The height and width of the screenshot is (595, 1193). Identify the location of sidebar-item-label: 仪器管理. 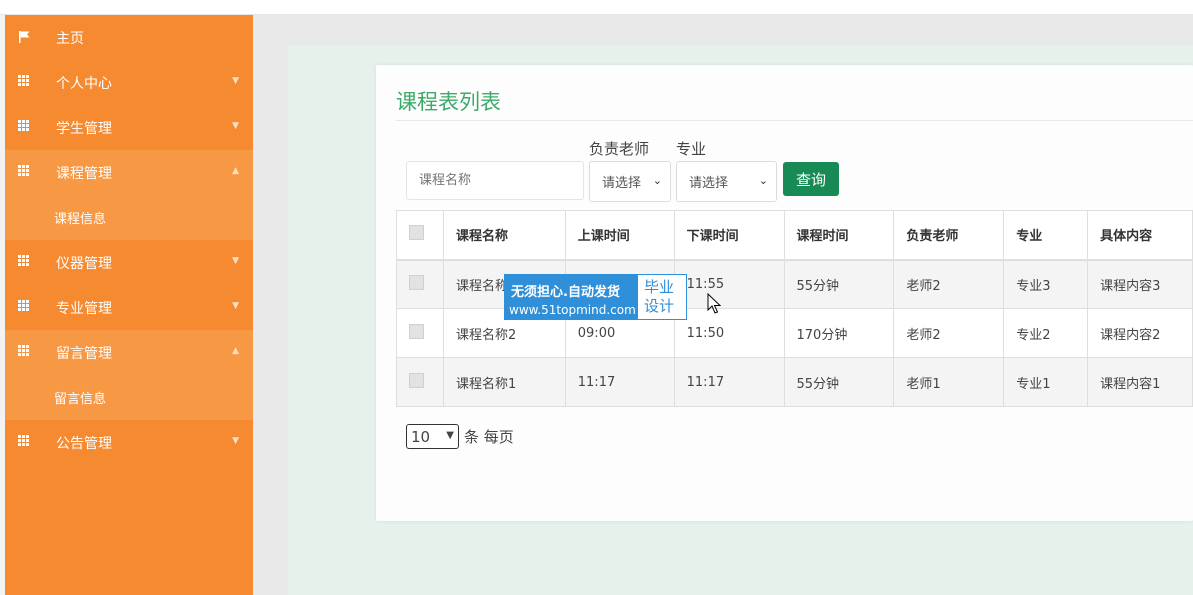
(84, 264).